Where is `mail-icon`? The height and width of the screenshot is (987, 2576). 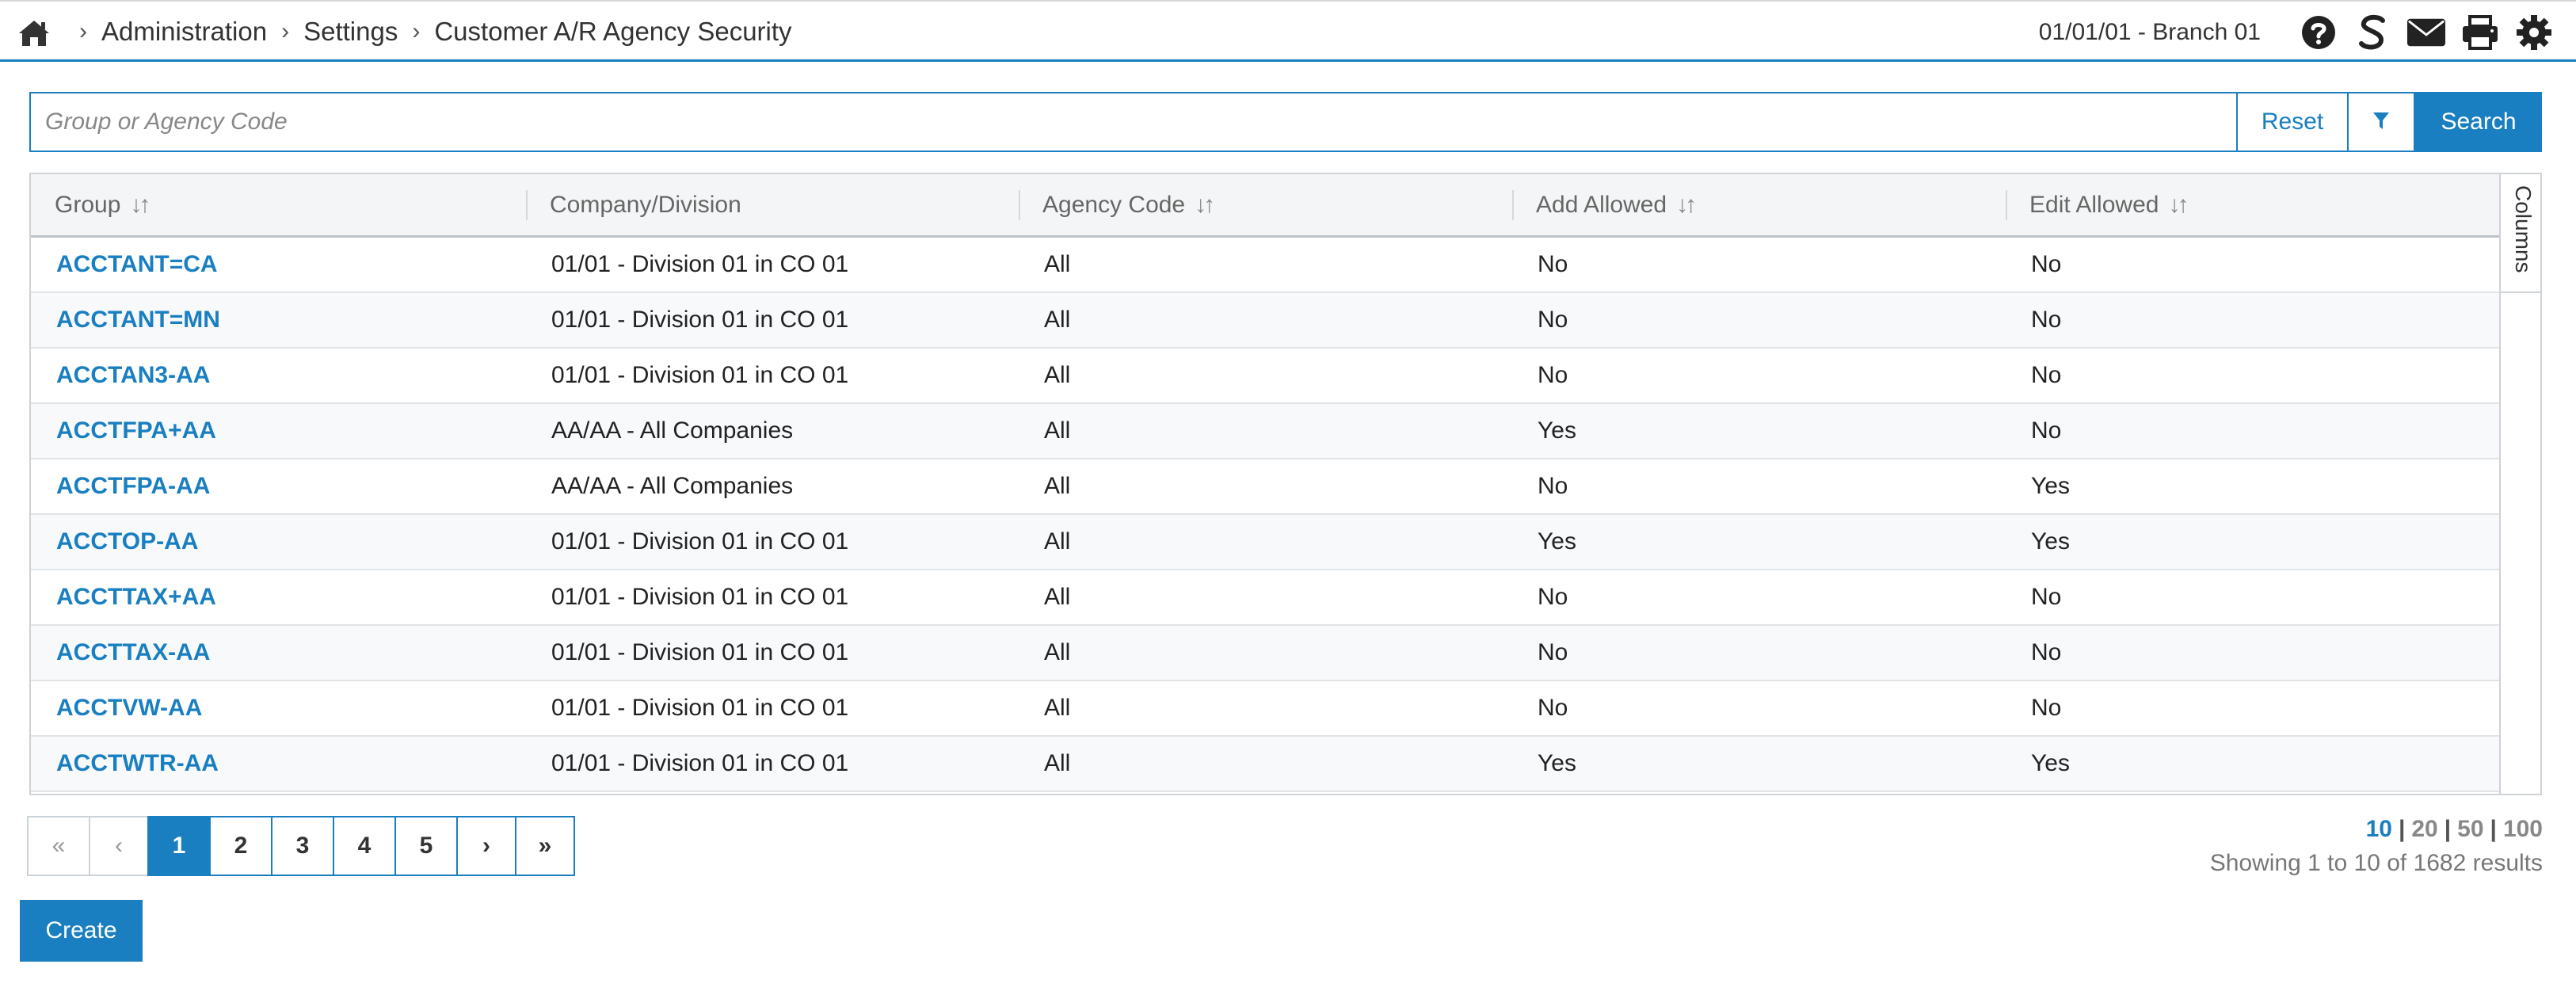
mail-icon is located at coordinates (2426, 32).